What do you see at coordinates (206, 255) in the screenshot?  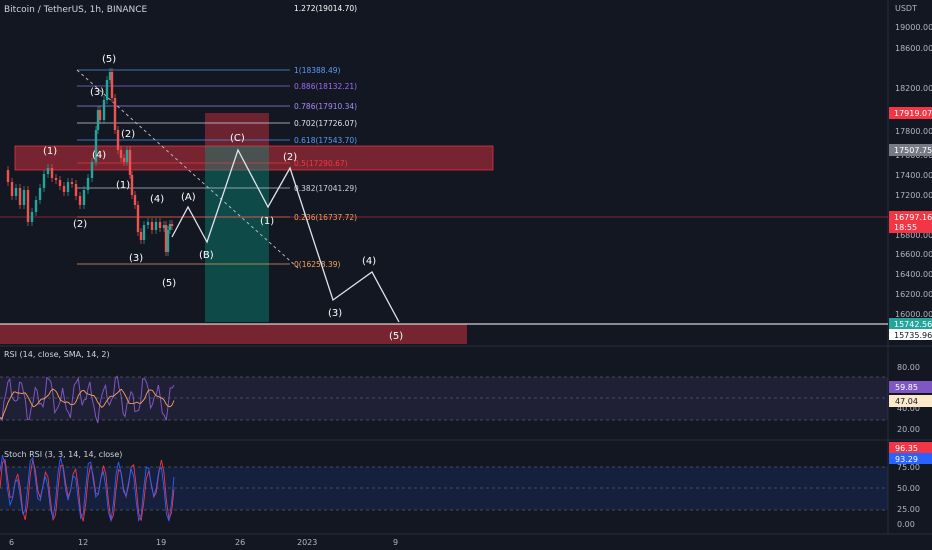 I see `wave-B: (B)` at bounding box center [206, 255].